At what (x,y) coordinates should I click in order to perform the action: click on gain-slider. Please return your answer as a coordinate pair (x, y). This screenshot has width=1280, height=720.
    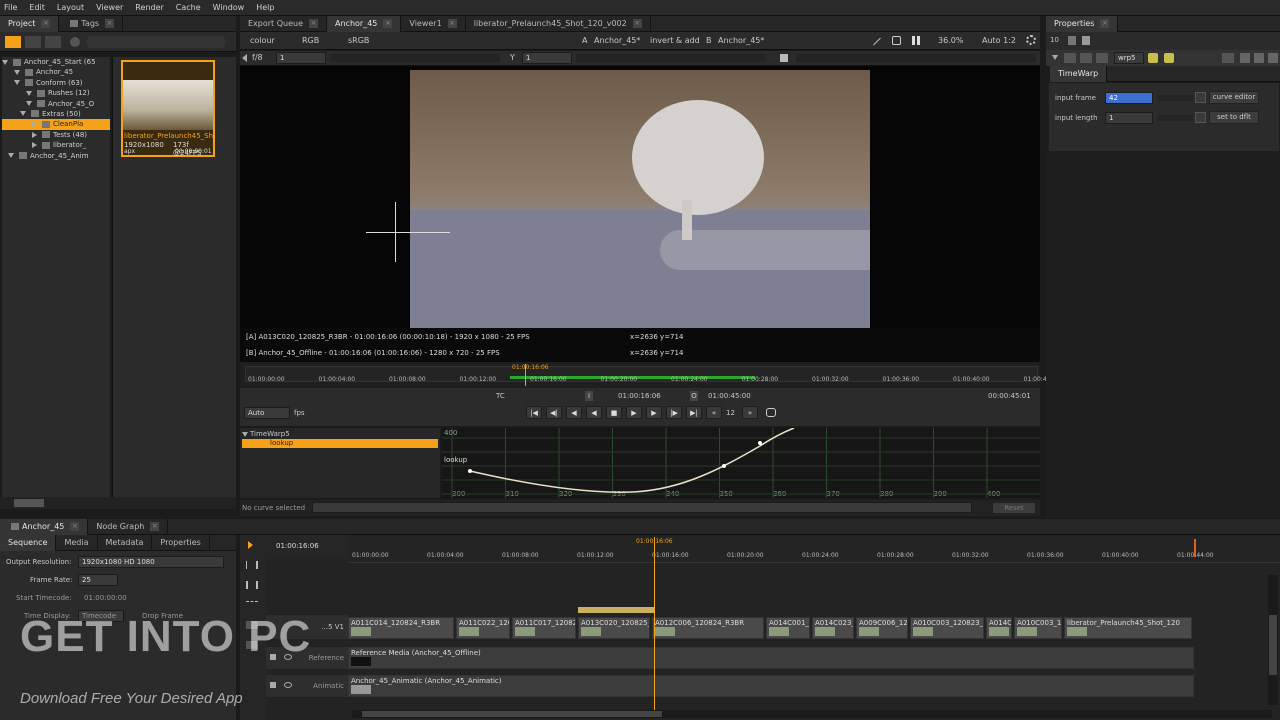
    Looking at the image, I should click on (415, 58).